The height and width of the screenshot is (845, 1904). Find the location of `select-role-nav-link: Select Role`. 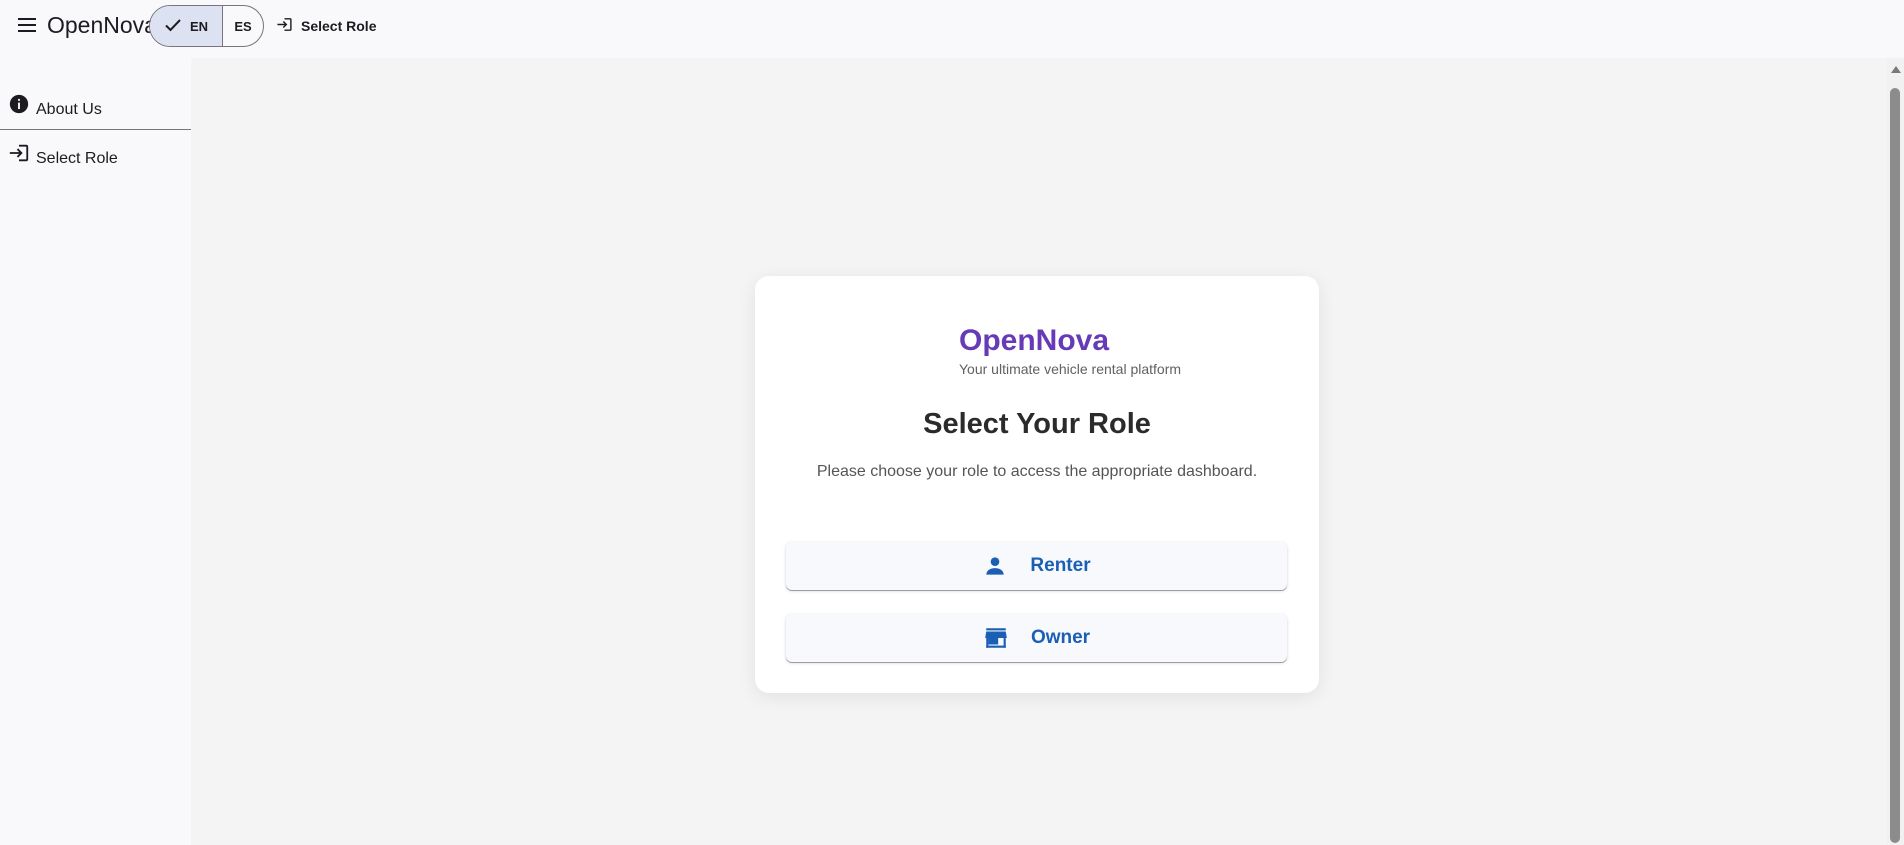

select-role-nav-link: Select Role is located at coordinates (326, 26).